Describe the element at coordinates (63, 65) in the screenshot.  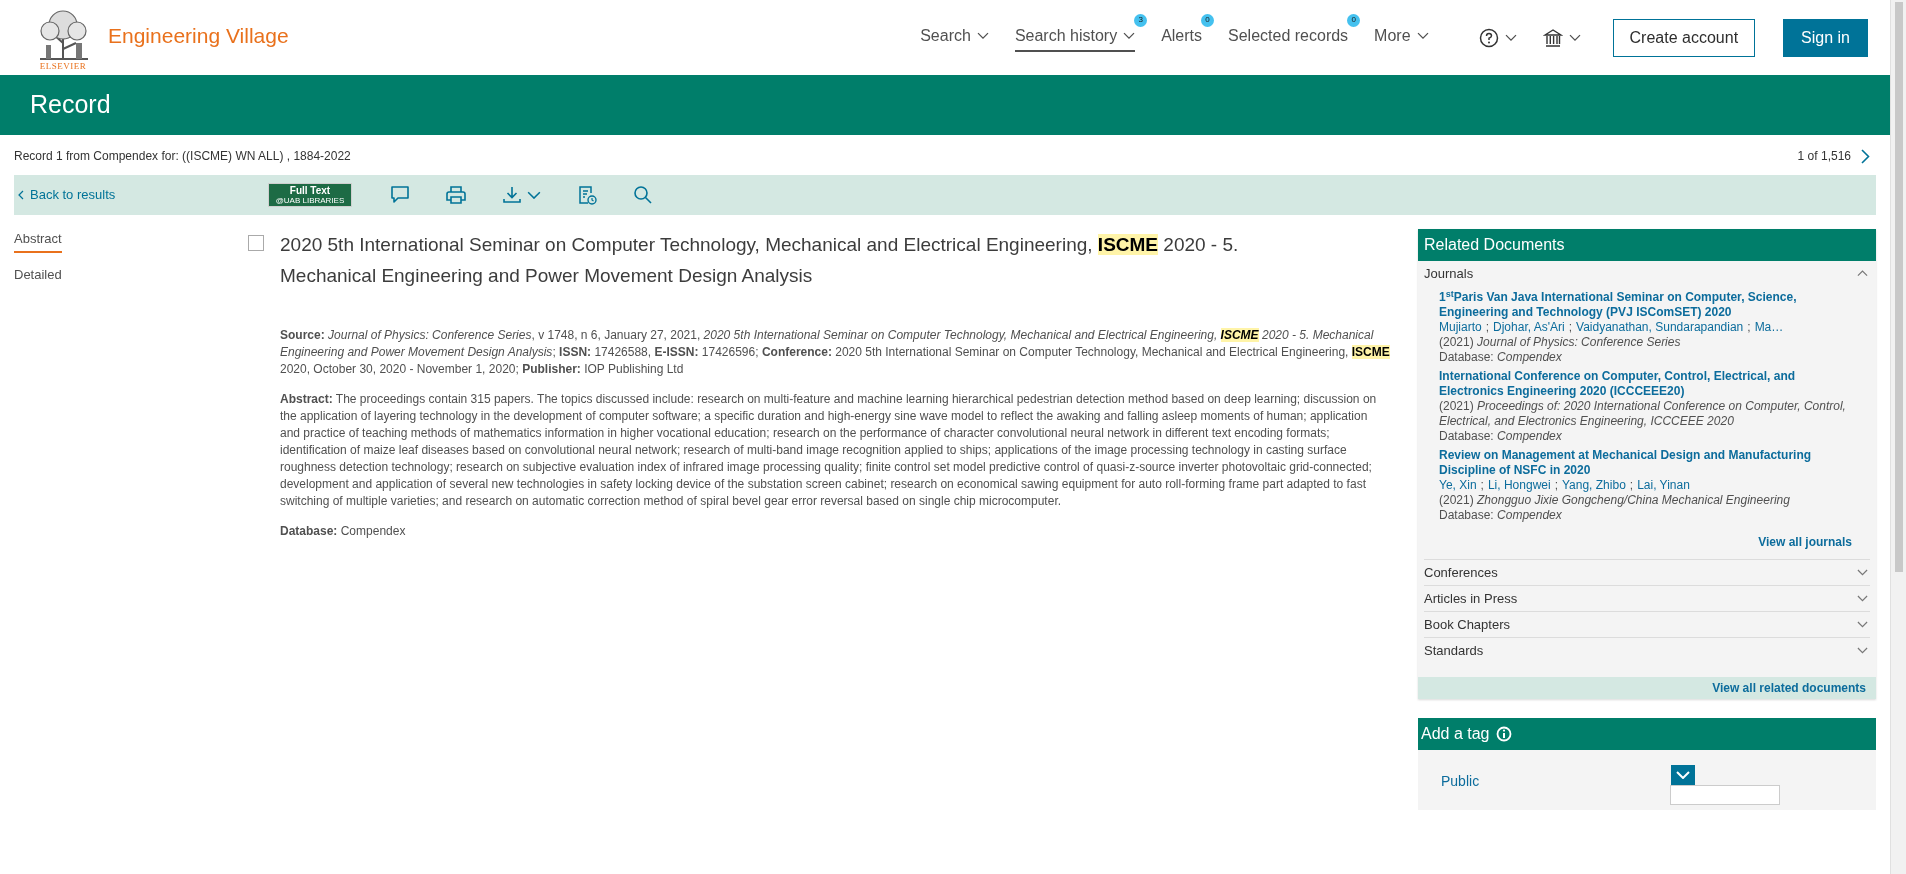
I see `logo-wordmark: ELSEVIER` at that location.